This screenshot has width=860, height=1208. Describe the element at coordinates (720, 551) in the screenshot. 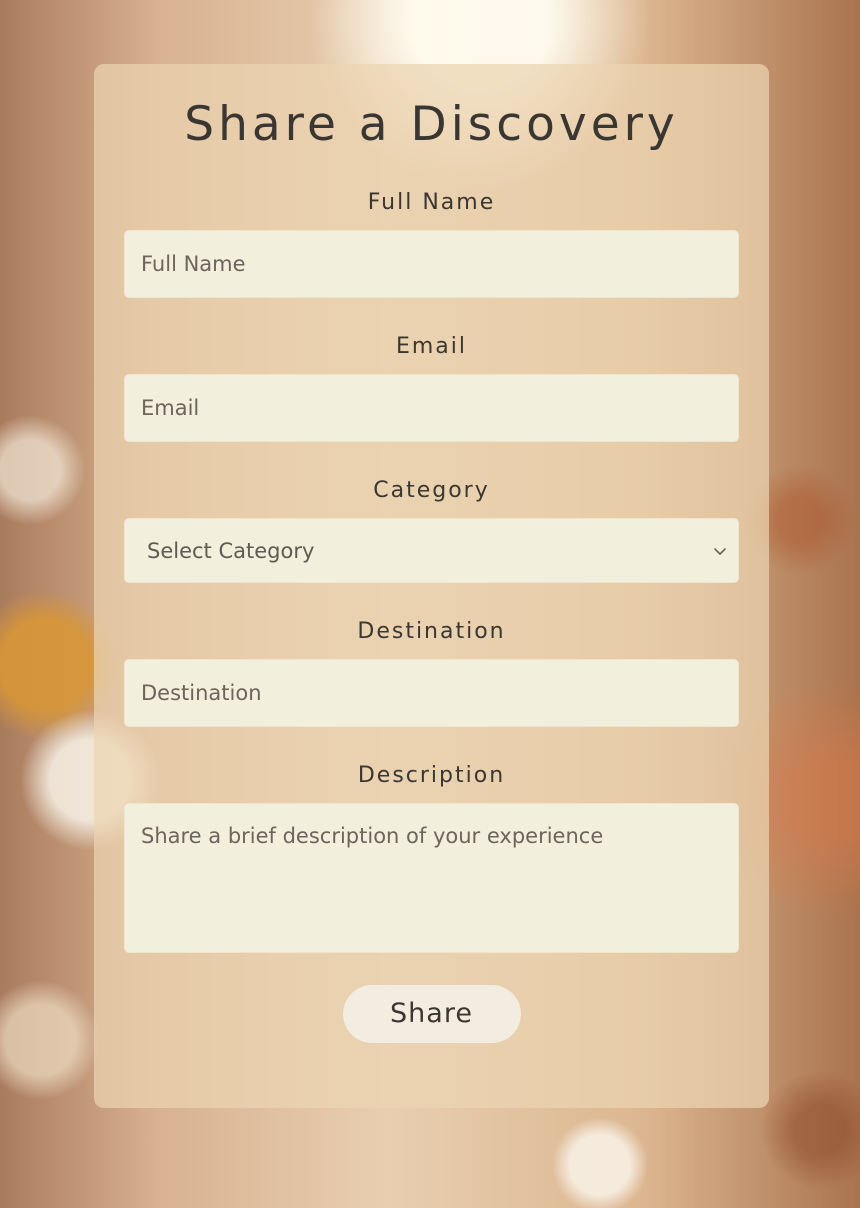

I see `chevron-down-icon` at that location.